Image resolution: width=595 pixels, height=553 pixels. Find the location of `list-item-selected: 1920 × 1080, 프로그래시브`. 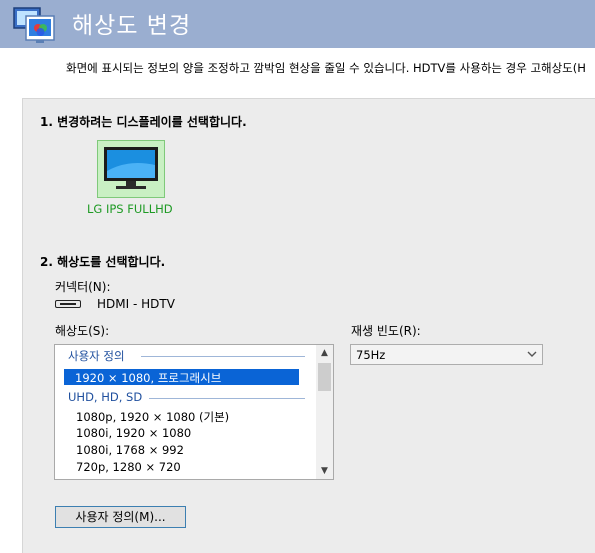

list-item-selected: 1920 × 1080, 프로그래시브 is located at coordinates (181, 377).